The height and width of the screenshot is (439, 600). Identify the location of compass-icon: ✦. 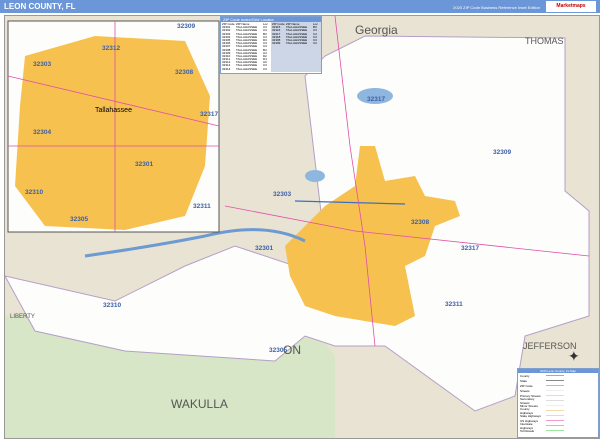
(574, 356).